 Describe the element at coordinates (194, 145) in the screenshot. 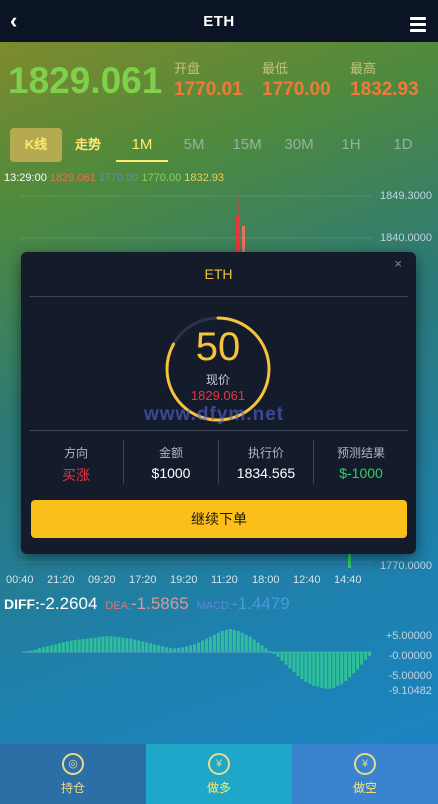

I see `tab-5m: 5M` at that location.